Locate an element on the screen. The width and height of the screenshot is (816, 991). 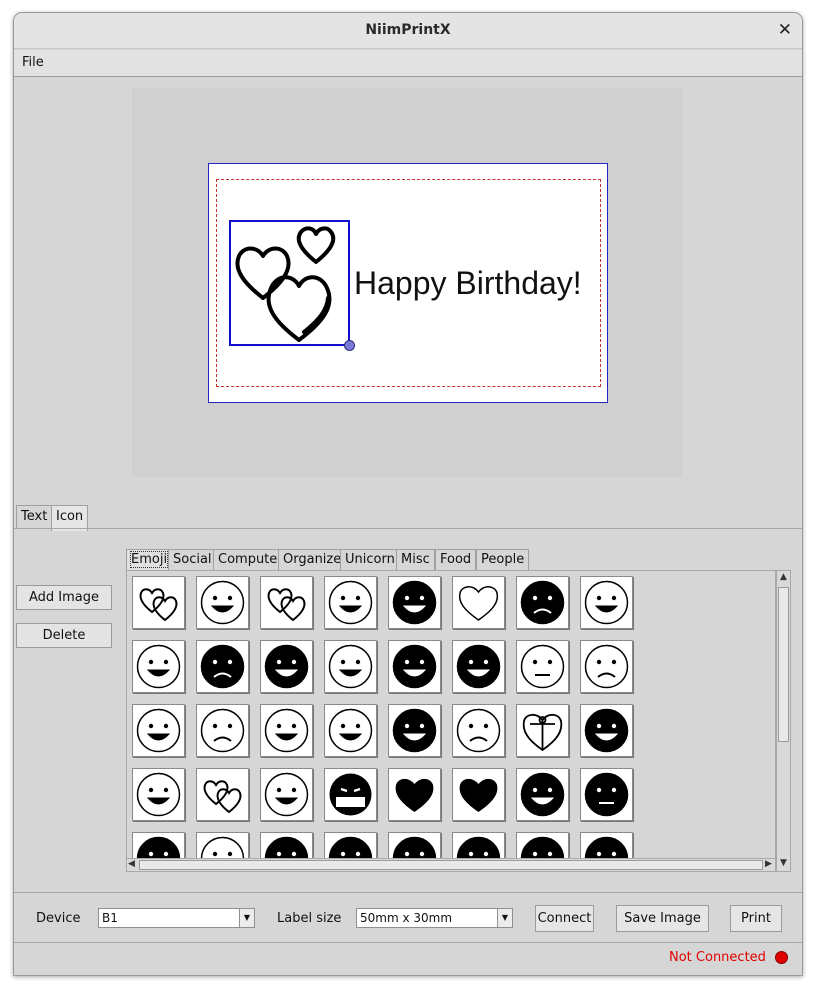
expressionless-face-icon is located at coordinates (606, 794).